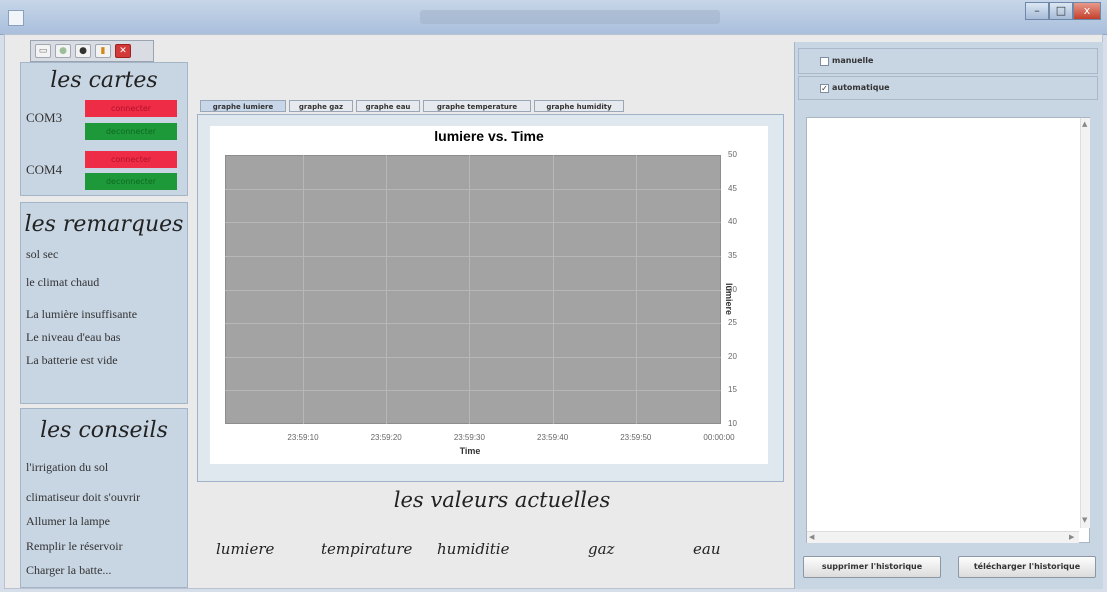  Describe the element at coordinates (1027, 567) in the screenshot. I see `download-history-button: télécharger l'historique` at that location.